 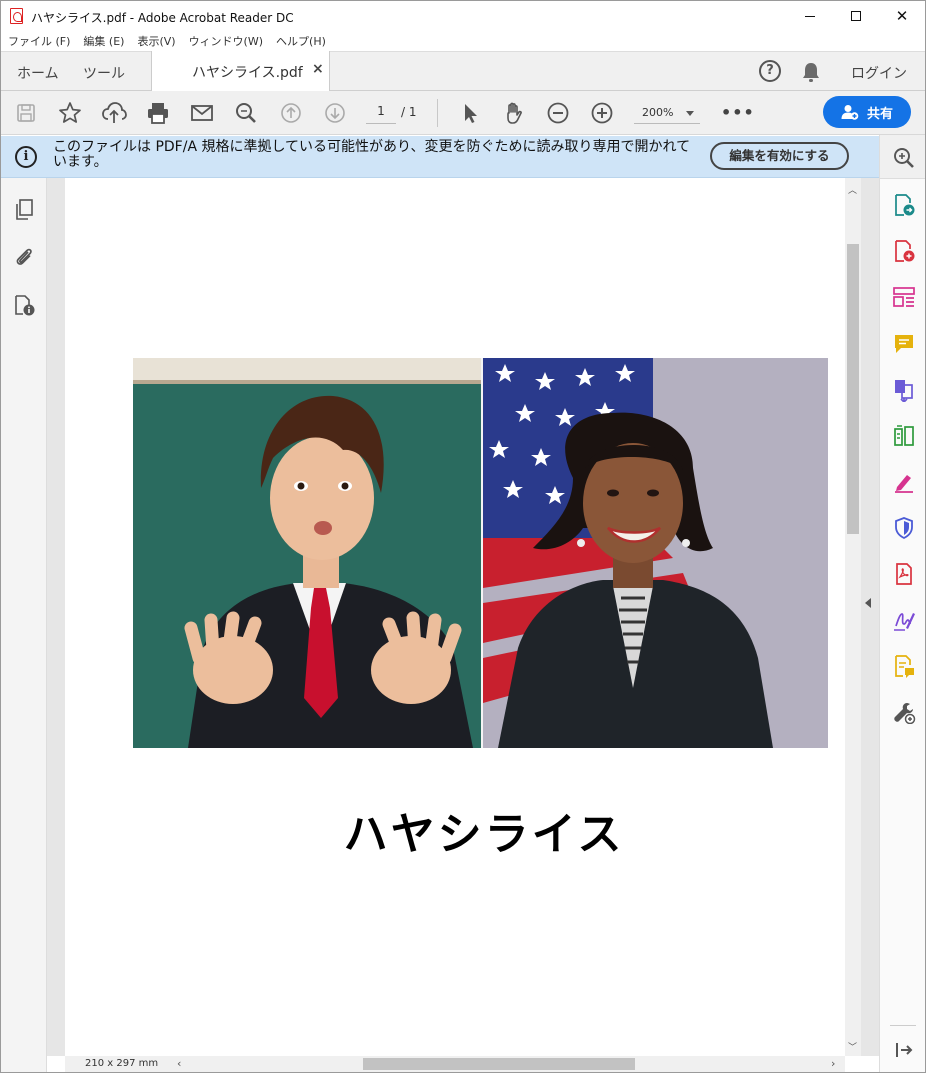 I want to click on printer-icon, so click(x=158, y=113).